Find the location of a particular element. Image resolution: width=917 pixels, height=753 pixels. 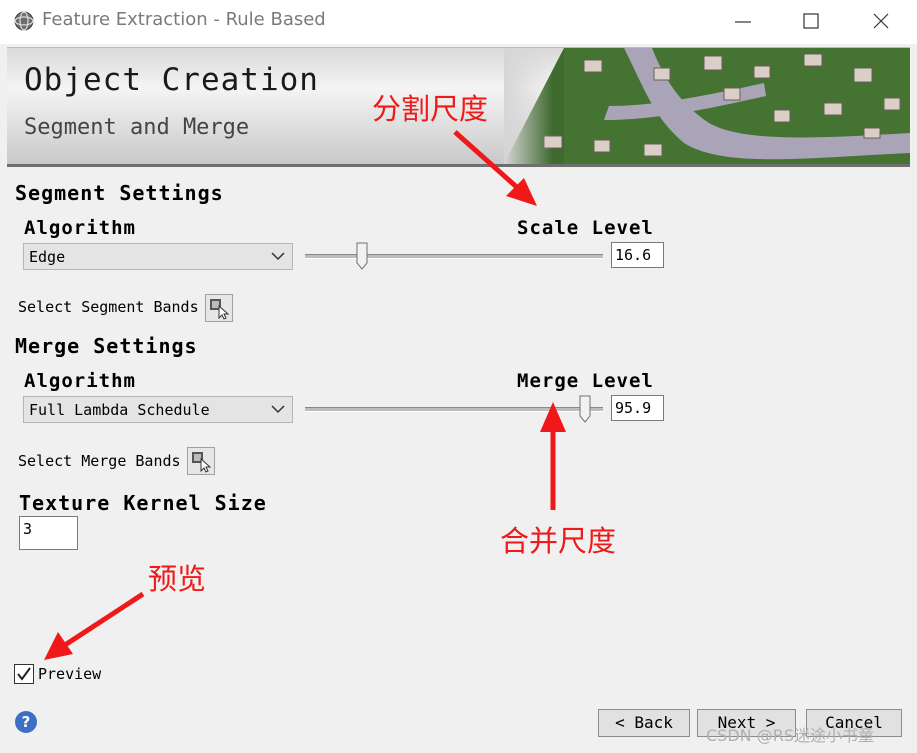

preview-label: Preview is located at coordinates (70, 674).